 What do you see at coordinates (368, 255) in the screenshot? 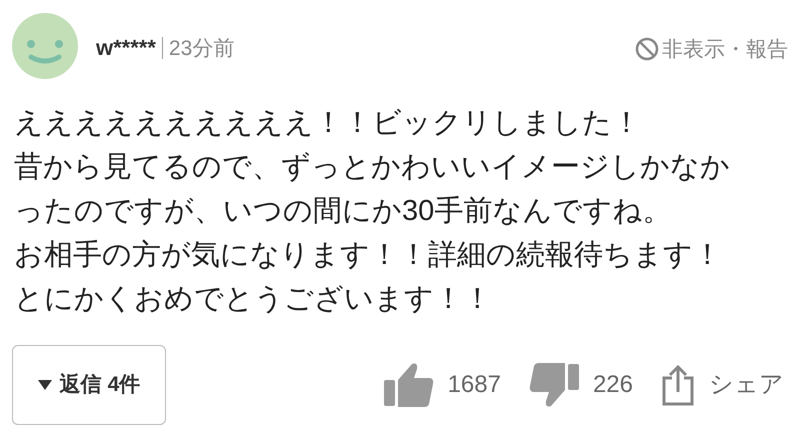
I see `comment-text: お相手の方が気になります！！詳細の続報待ちます！` at bounding box center [368, 255].